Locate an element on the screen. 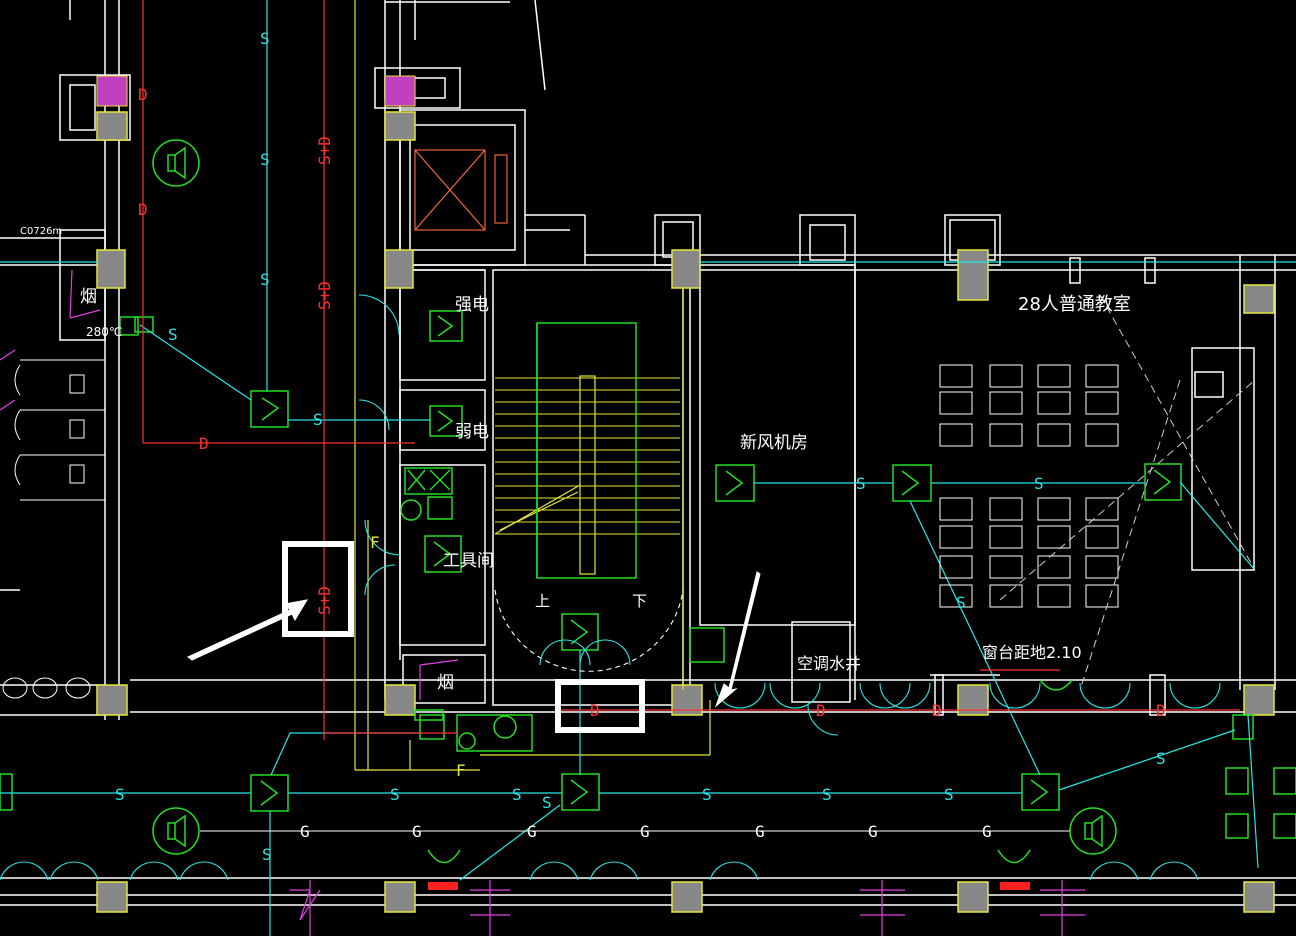  label-ac-water-shaft: 空调水井 is located at coordinates (829, 663).